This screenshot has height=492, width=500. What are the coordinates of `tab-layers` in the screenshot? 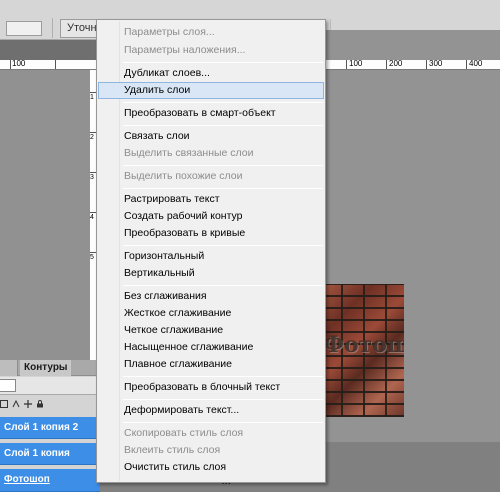 It's located at (9, 368).